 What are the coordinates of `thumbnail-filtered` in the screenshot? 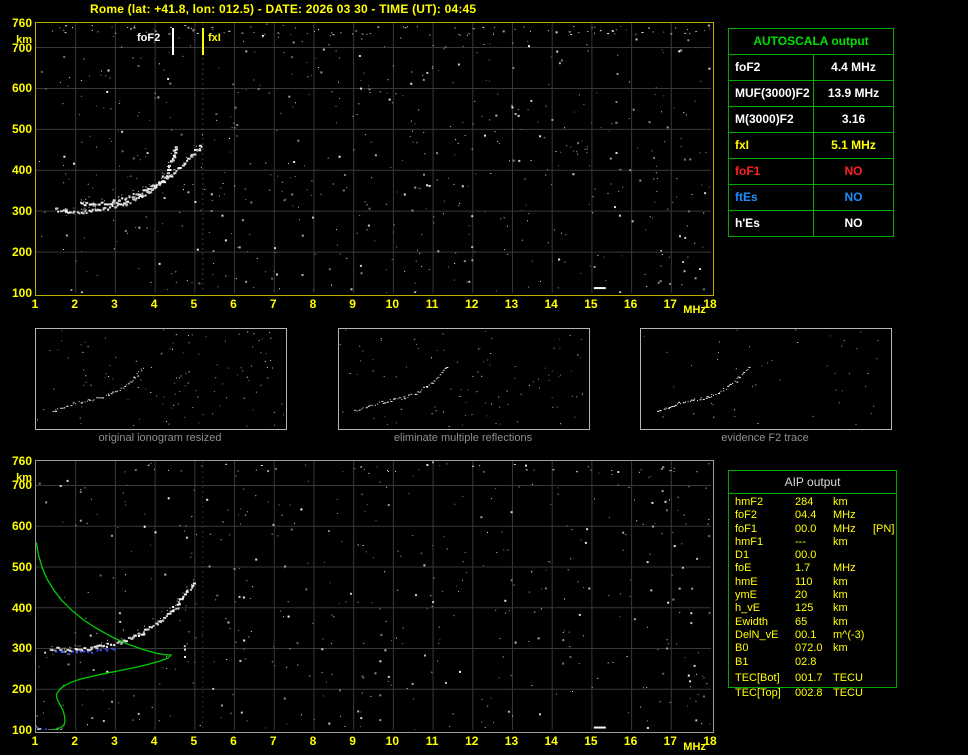 It's located at (464, 379).